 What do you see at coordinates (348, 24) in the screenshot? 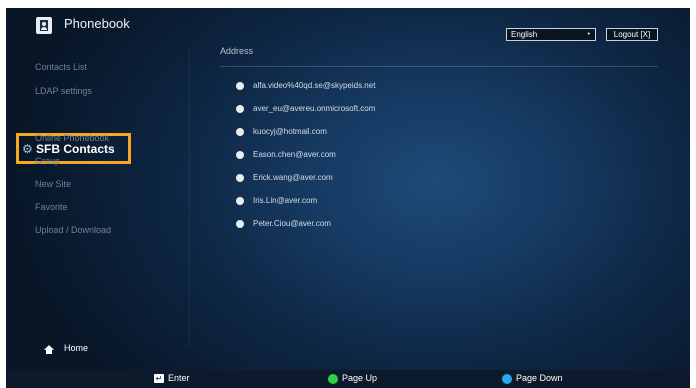
I see `top-bar: Phonebook English • Logout [X]` at bounding box center [348, 24].